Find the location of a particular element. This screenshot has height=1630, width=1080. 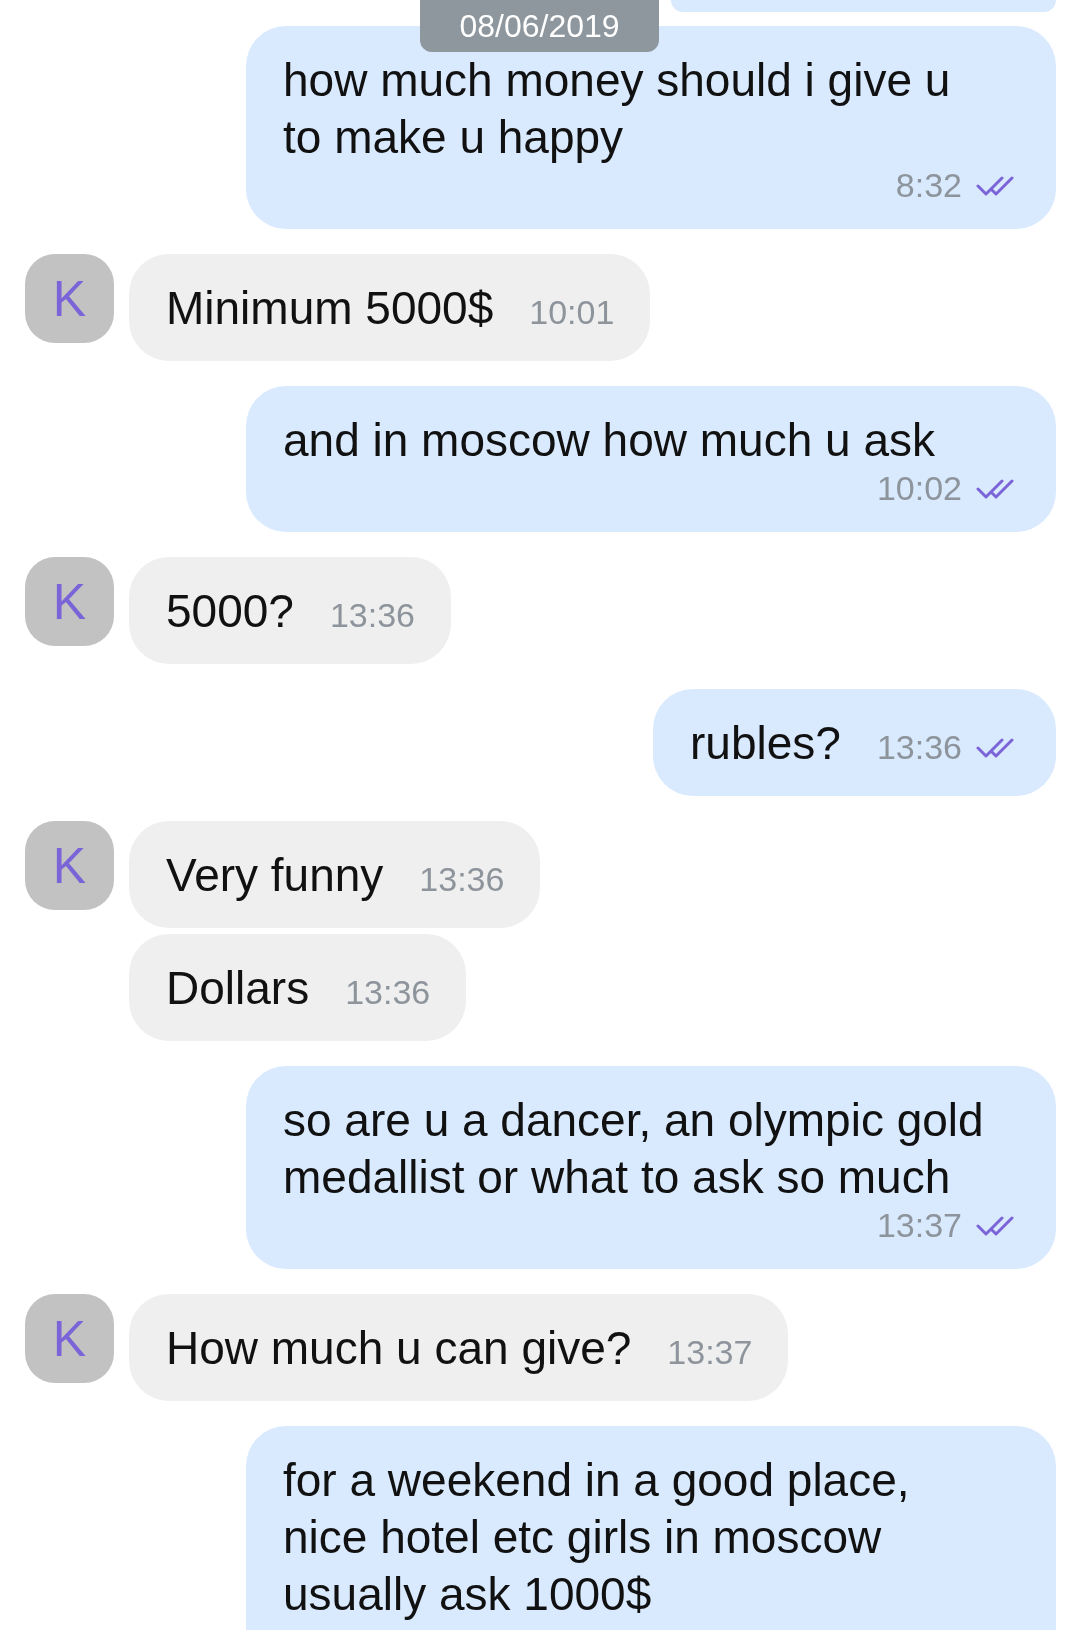

message-text: how much money should i give u to make u happy is located at coordinates (617, 109).